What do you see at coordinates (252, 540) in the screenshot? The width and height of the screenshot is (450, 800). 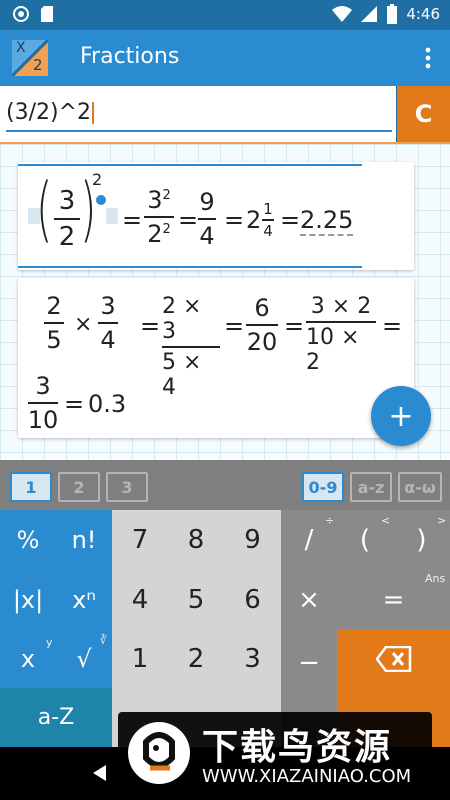 I see `digit-9-key: 9` at bounding box center [252, 540].